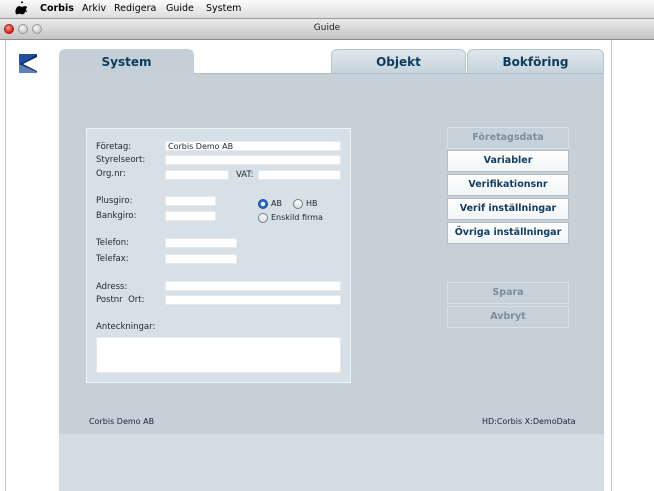  I want to click on corbis-logo-icon, so click(28, 63).